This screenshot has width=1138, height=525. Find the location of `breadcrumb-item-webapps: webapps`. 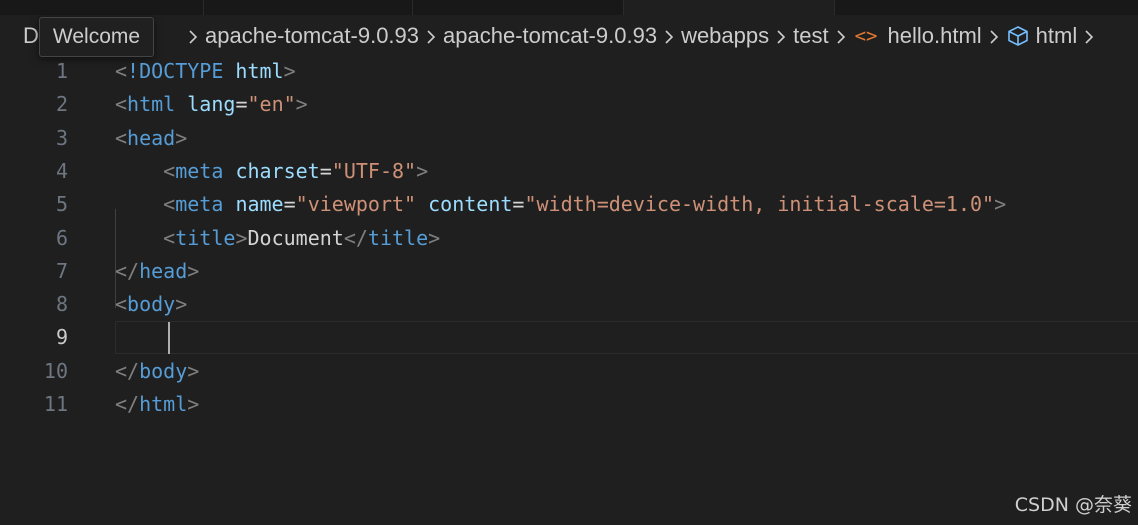

breadcrumb-item-webapps: webapps is located at coordinates (713, 36).